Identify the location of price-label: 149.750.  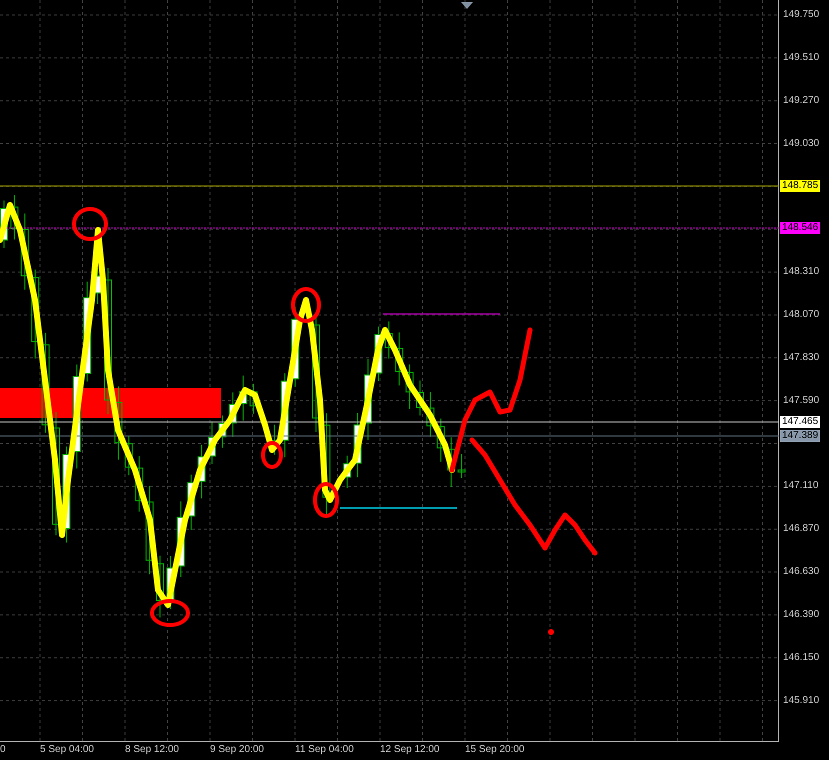
(801, 15).